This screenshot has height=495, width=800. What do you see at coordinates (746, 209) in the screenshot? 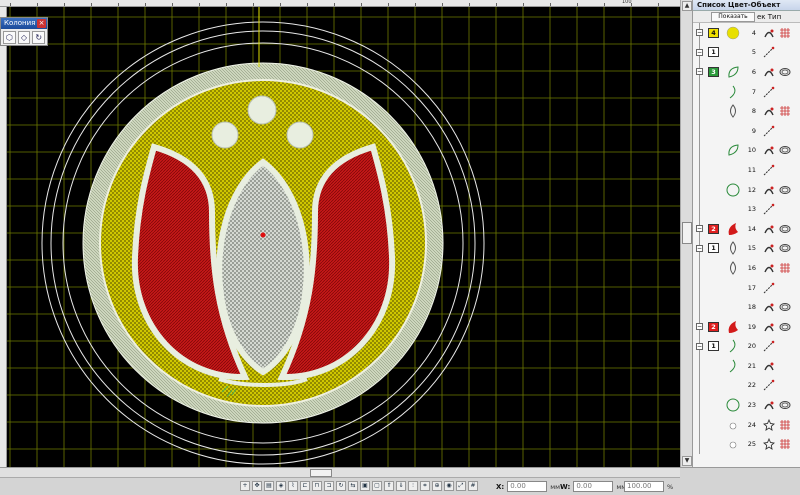
I see `object-row: 13` at bounding box center [746, 209].